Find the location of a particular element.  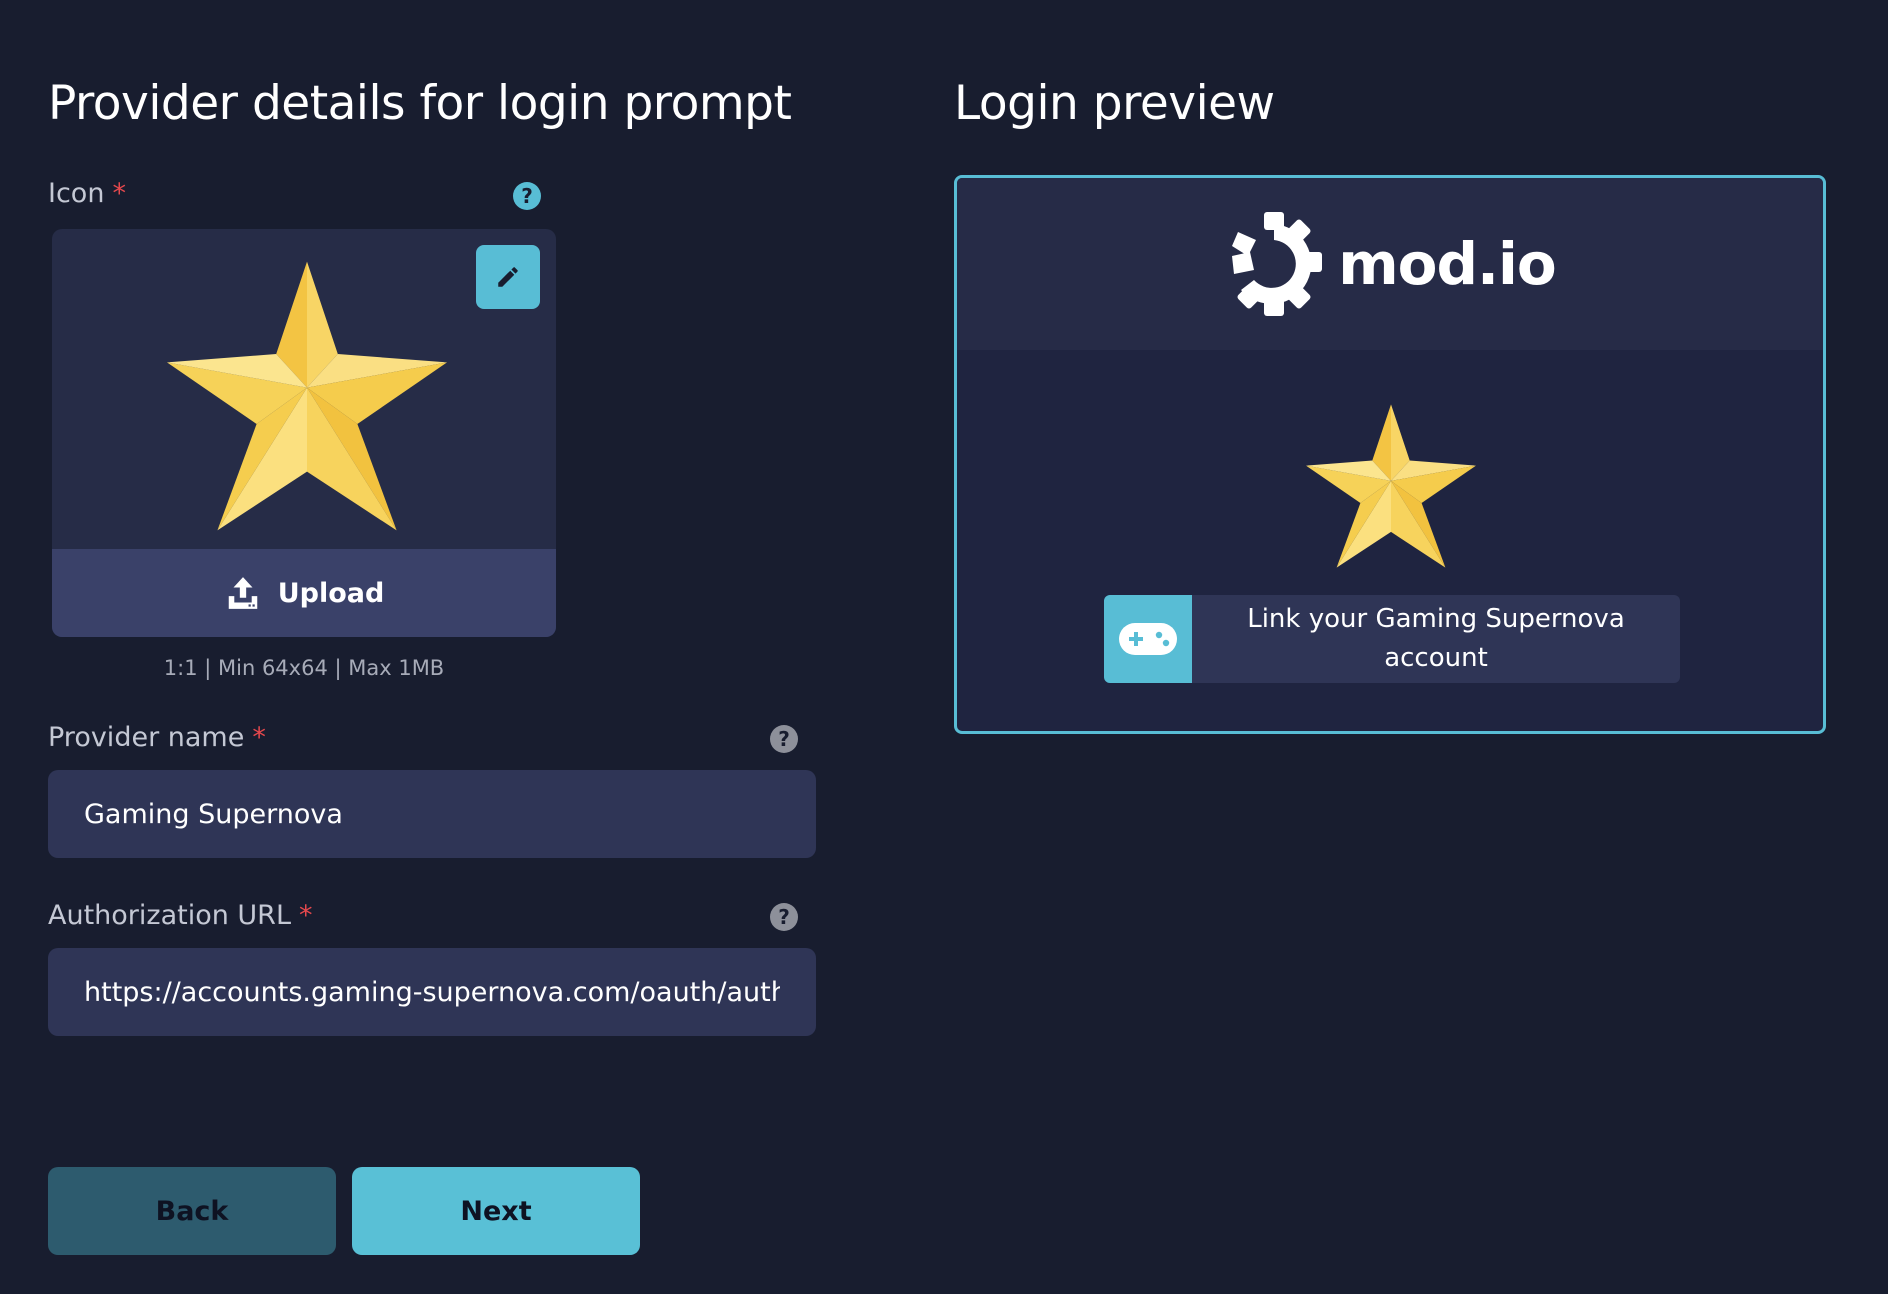

authorization-url-label-text: Authorization URL is located at coordinates (169, 915).